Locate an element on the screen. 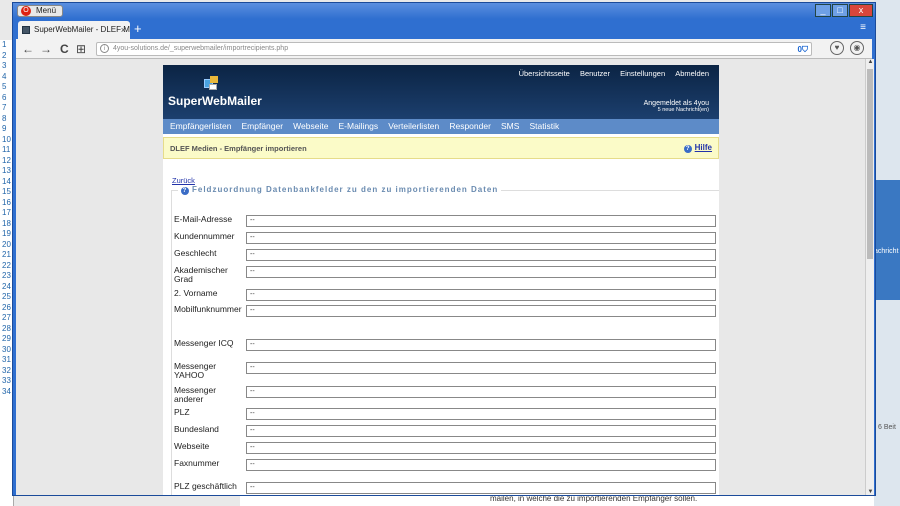 This screenshot has height=506, width=900. new-tab-button: + is located at coordinates (138, 29).